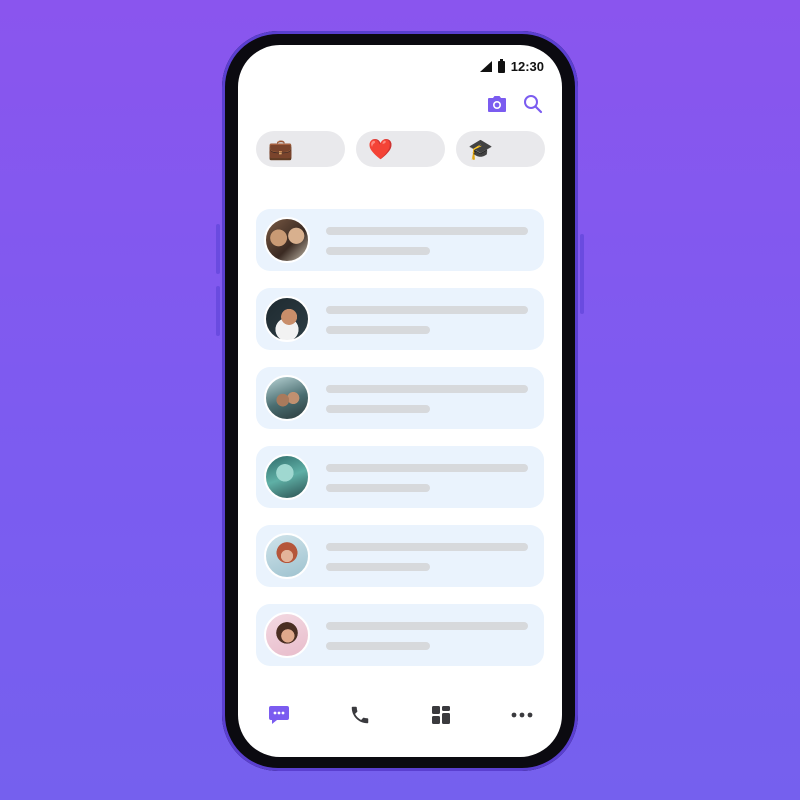 The image size is (800, 800). I want to click on nav-calls, so click(360, 715).